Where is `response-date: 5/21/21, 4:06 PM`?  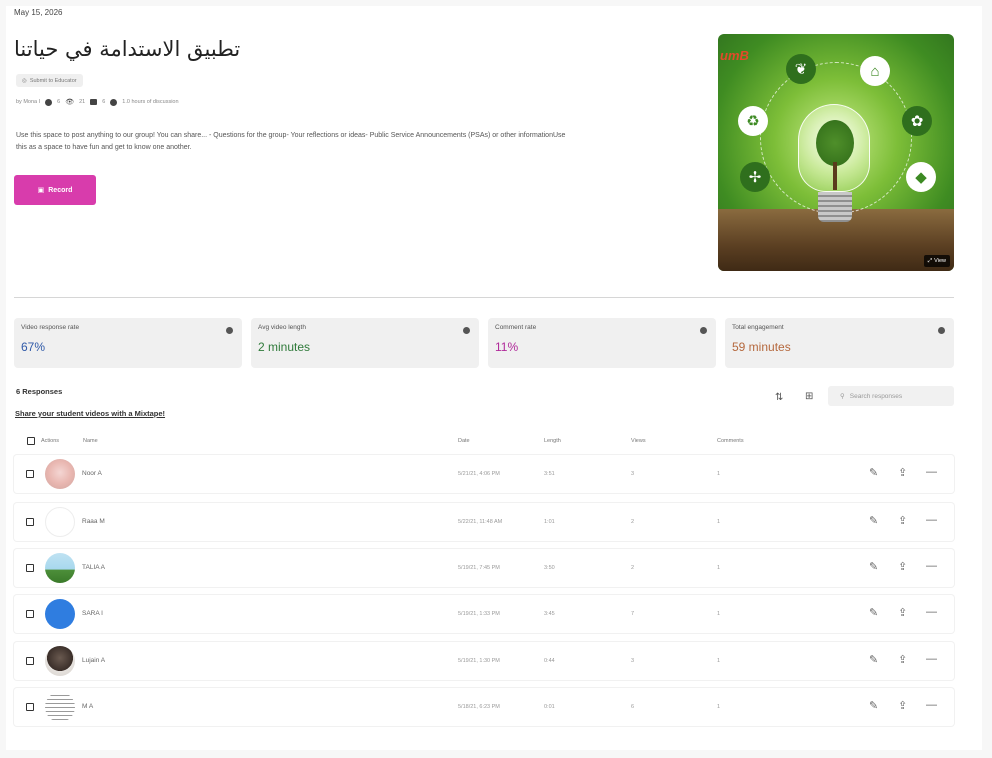
response-date: 5/21/21, 4:06 PM is located at coordinates (479, 474).